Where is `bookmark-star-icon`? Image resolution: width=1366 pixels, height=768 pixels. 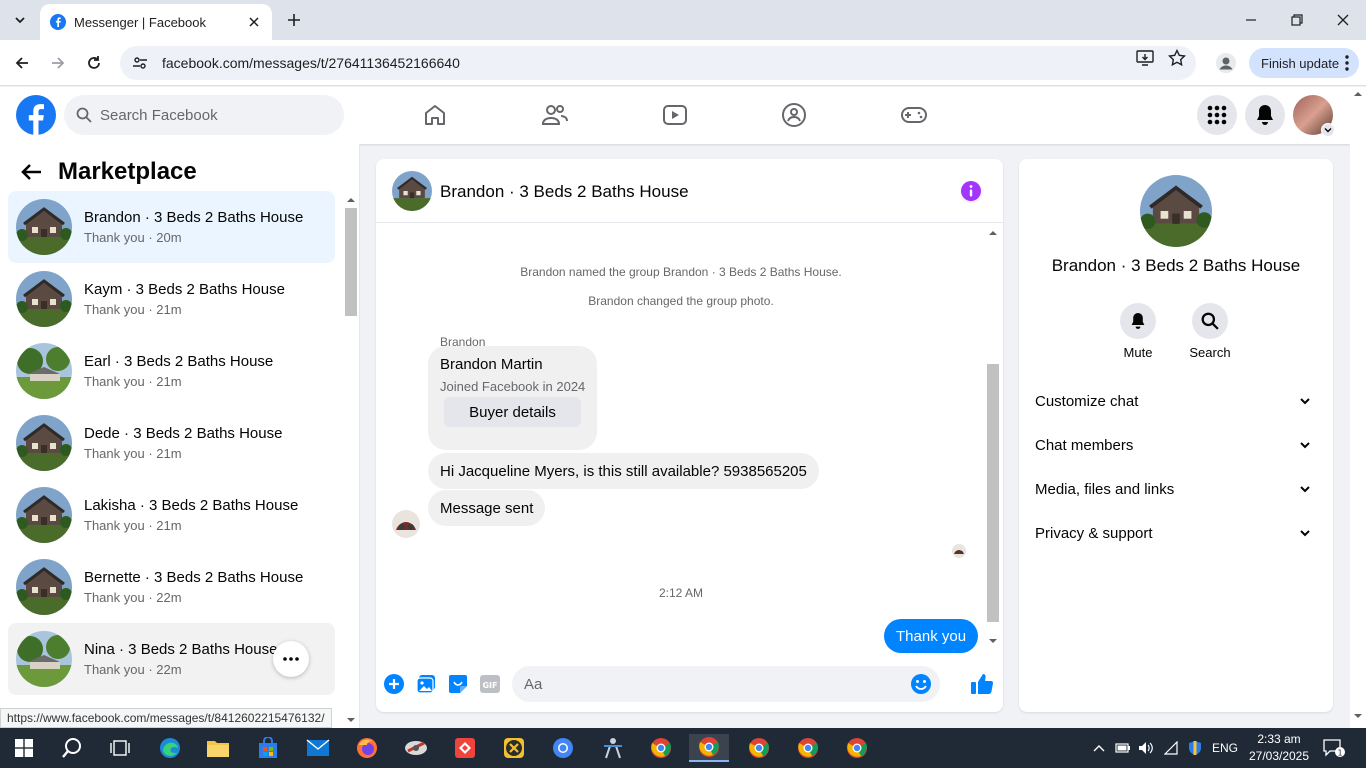 bookmark-star-icon is located at coordinates (1177, 58).